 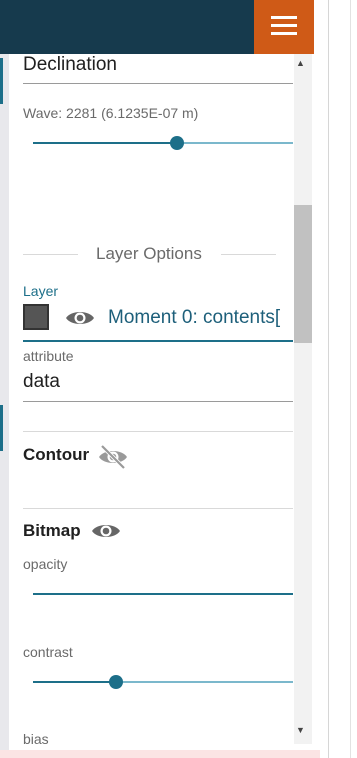 I want to click on wave-slider-fill, so click(x=105, y=143).